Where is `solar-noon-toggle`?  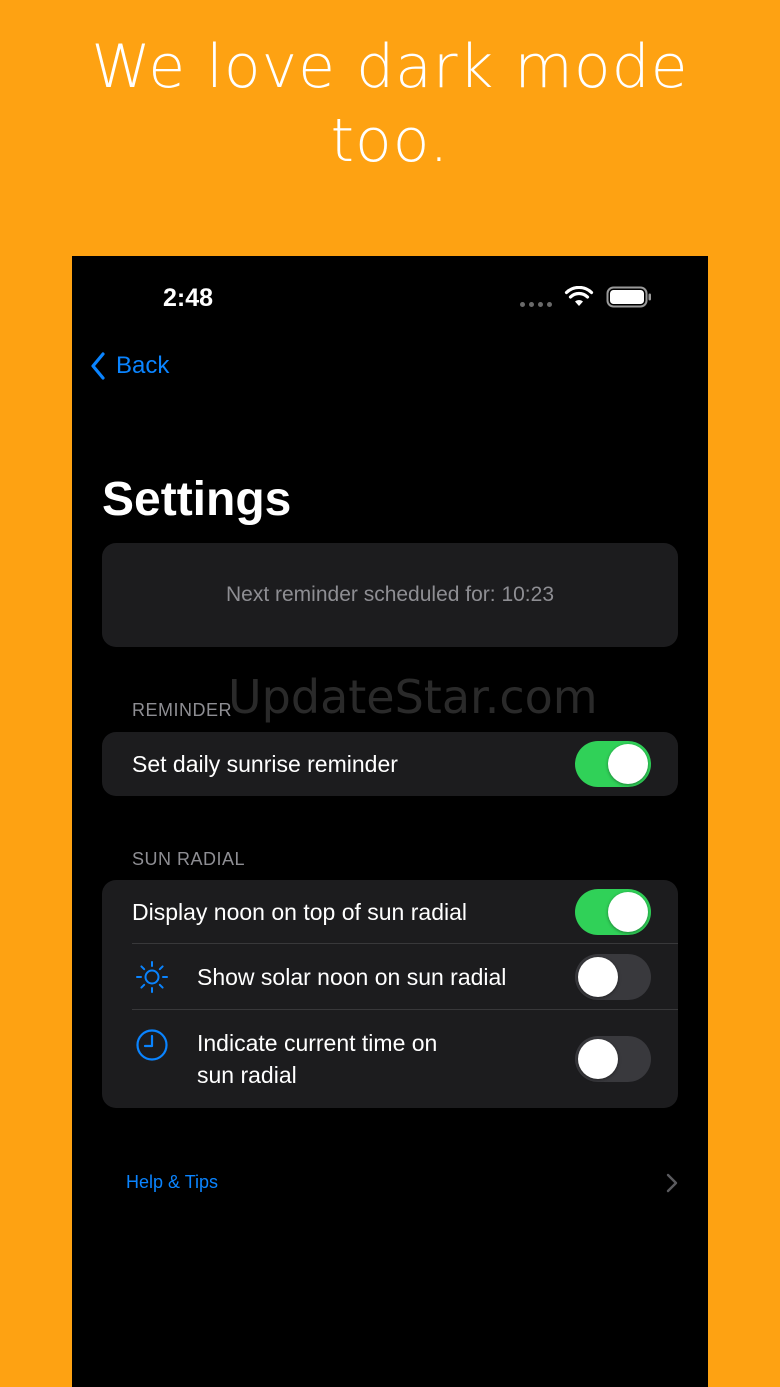 solar-noon-toggle is located at coordinates (613, 977).